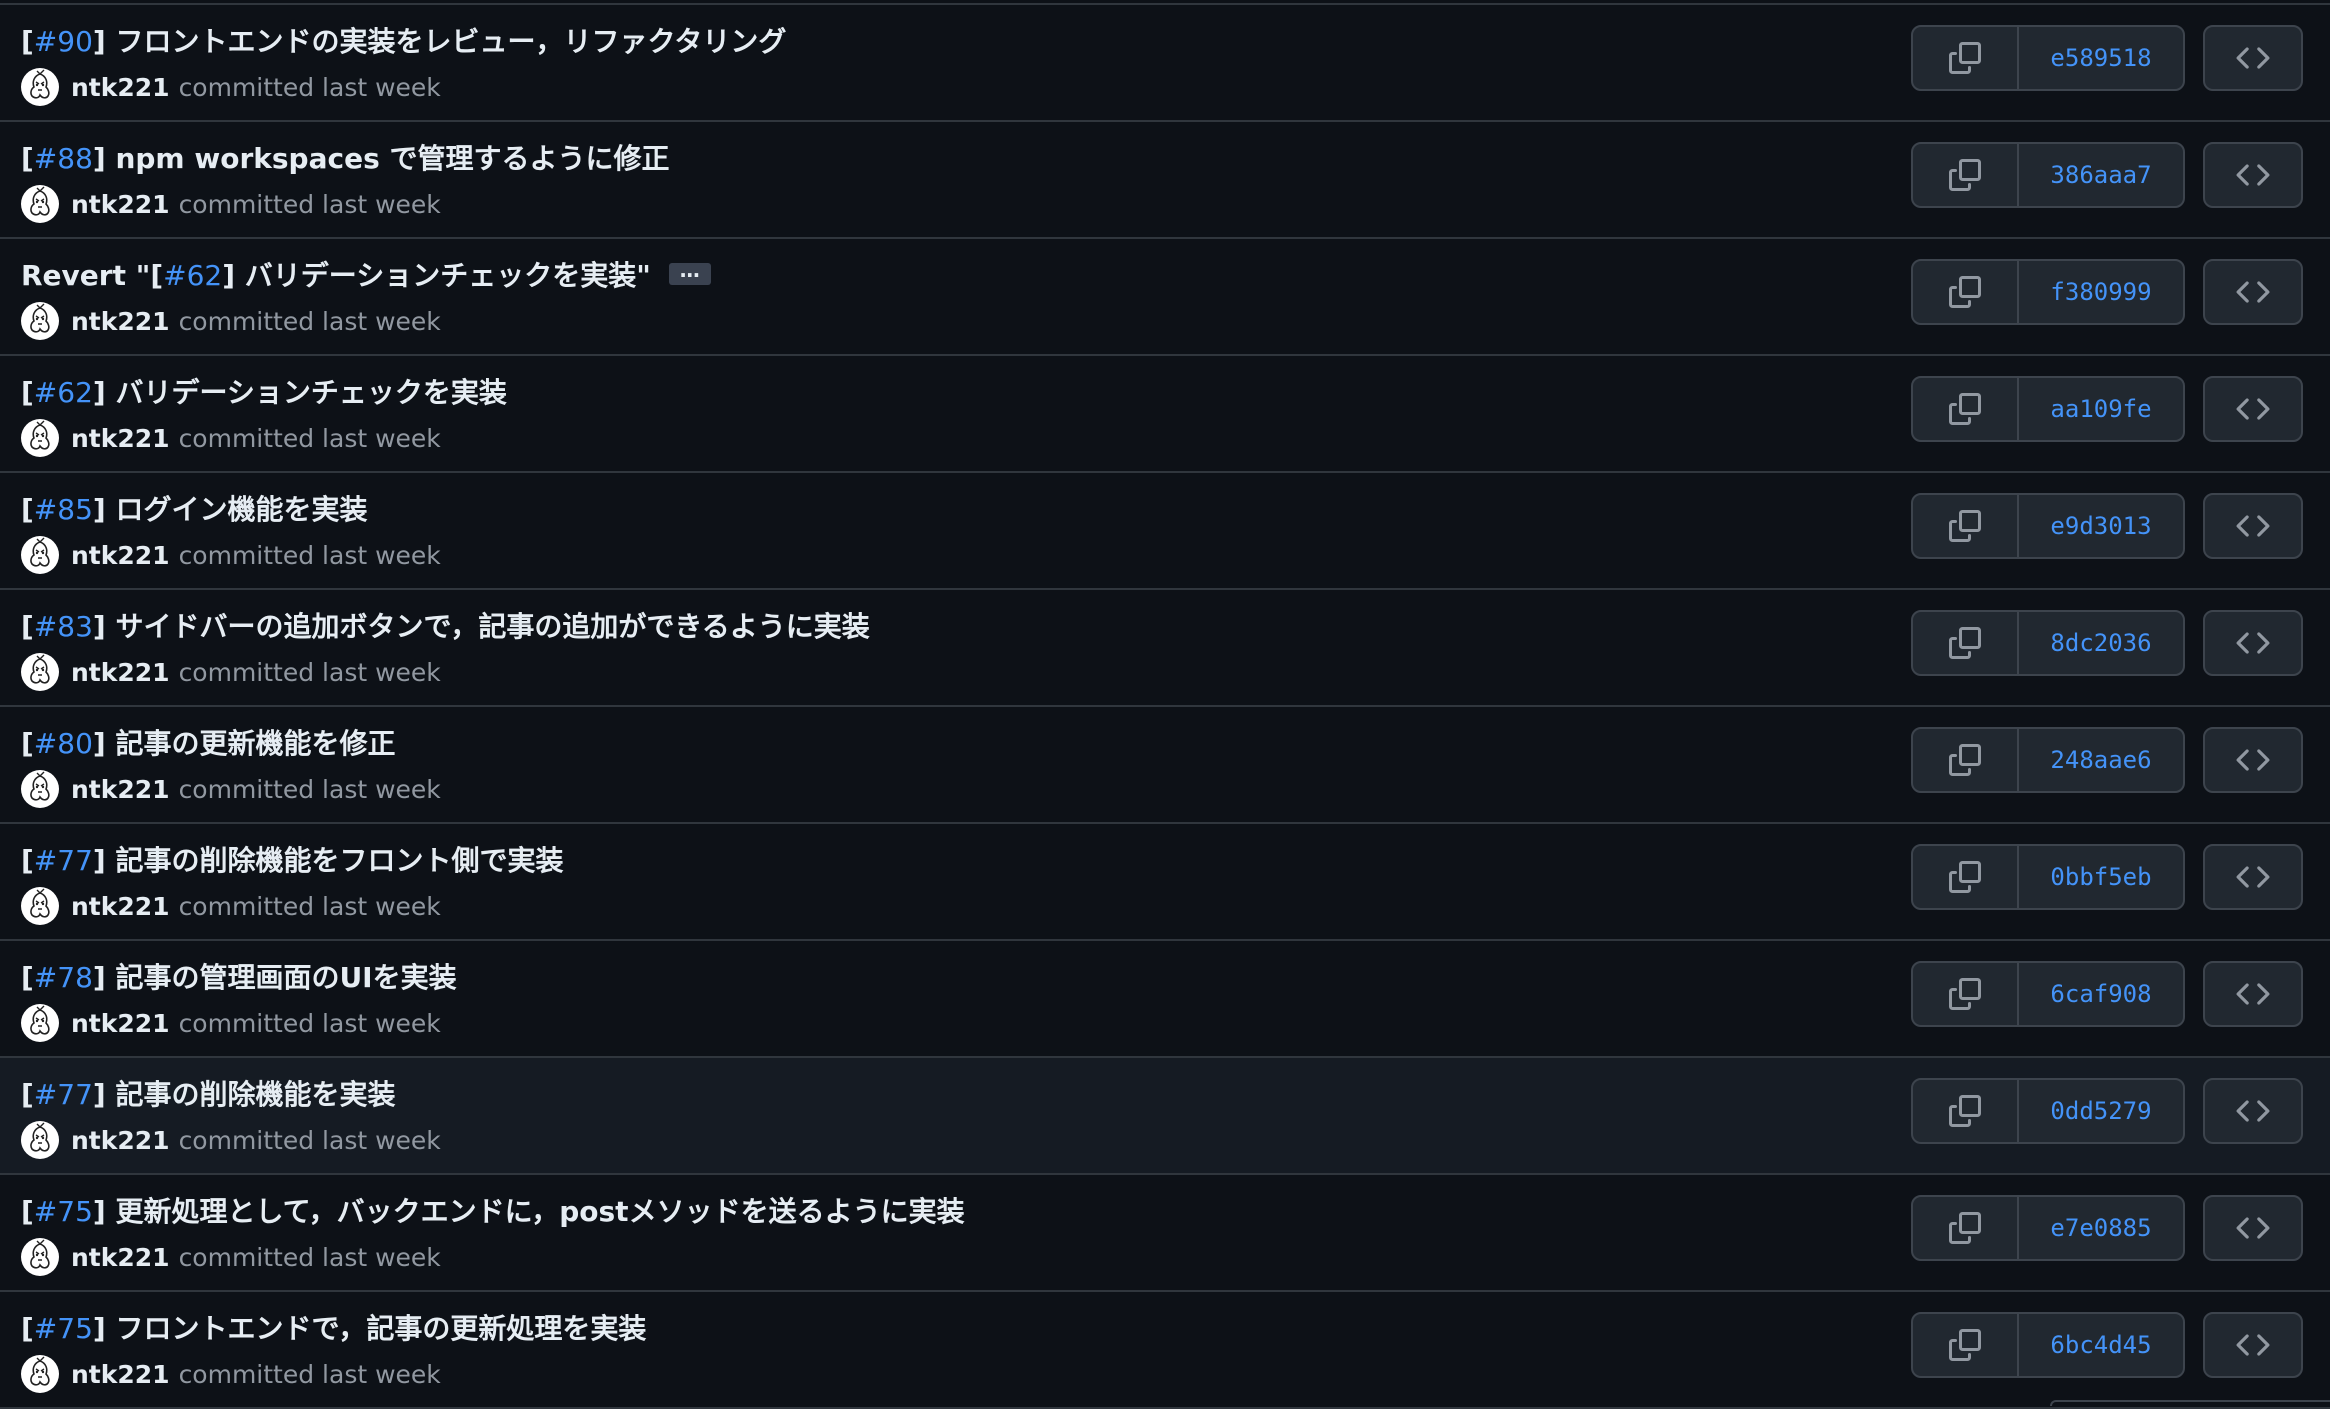 The image size is (2330, 1409). What do you see at coordinates (285, 977) in the screenshot?
I see `commit-message: 記事の管理画面のUIを実装` at bounding box center [285, 977].